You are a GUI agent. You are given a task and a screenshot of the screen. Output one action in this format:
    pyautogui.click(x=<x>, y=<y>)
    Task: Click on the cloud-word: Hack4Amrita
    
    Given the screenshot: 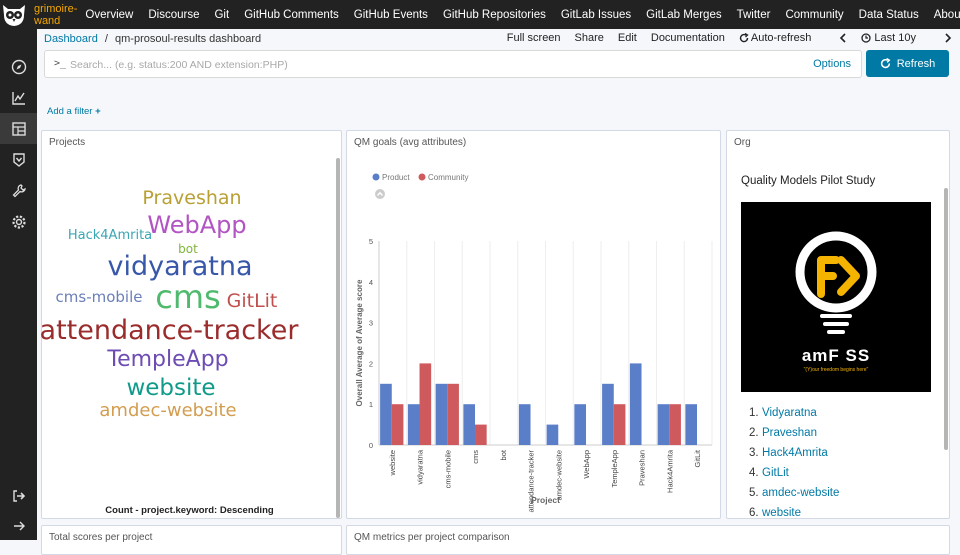 What is the action you would take?
    pyautogui.click(x=110, y=235)
    